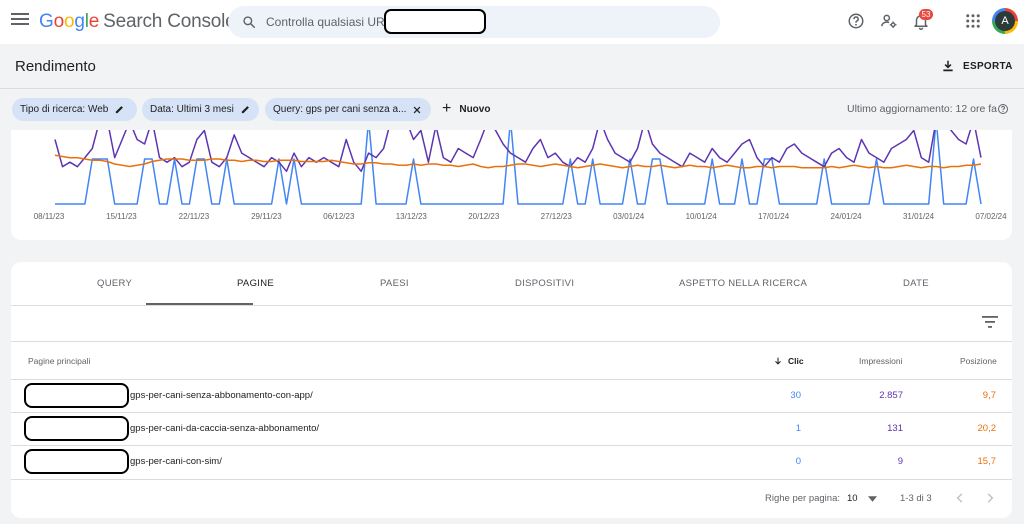  I want to click on main-menu-icon, so click(20, 21).